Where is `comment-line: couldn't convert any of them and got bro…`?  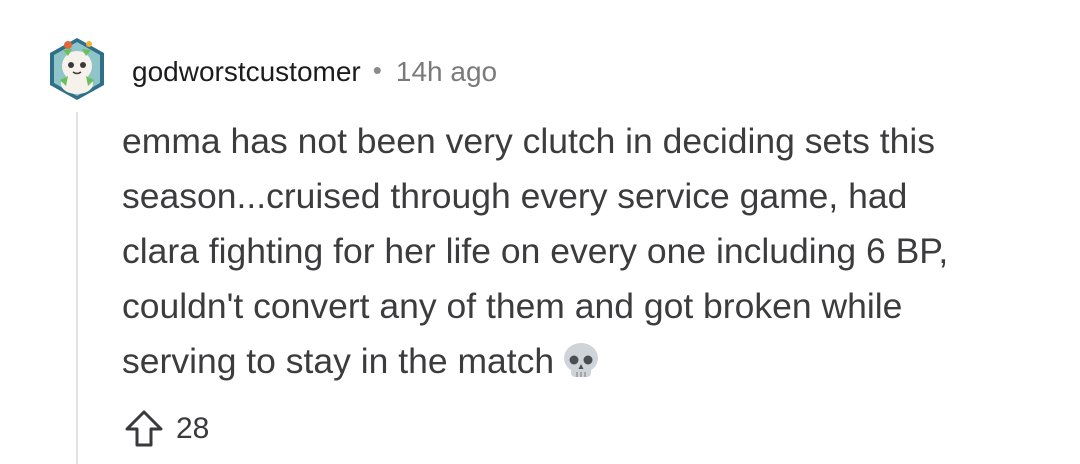
comment-line: couldn't convert any of them and got bro… is located at coordinates (512, 306).